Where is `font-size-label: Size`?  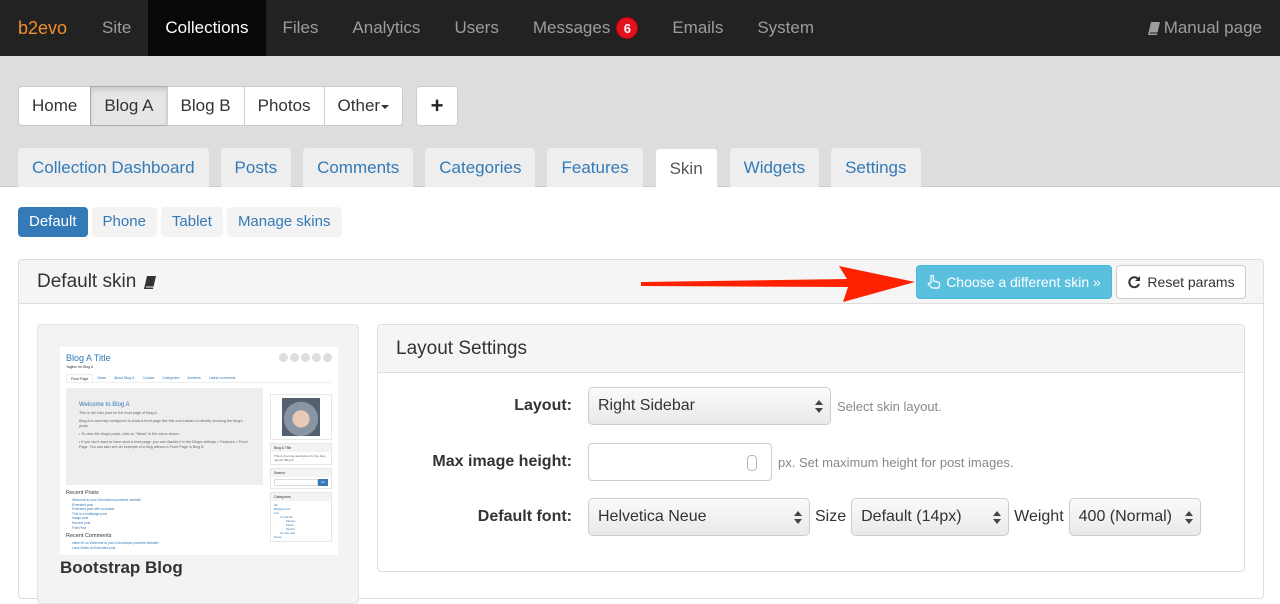
font-size-label: Size is located at coordinates (831, 516).